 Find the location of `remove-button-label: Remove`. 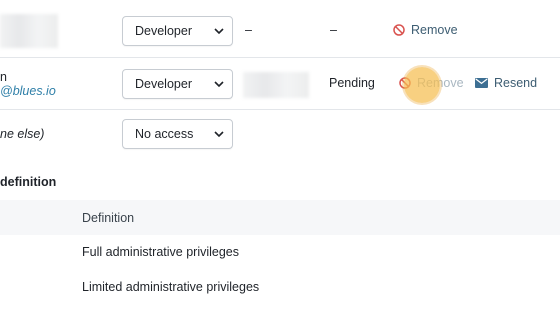

remove-button-label: Remove is located at coordinates (434, 30).